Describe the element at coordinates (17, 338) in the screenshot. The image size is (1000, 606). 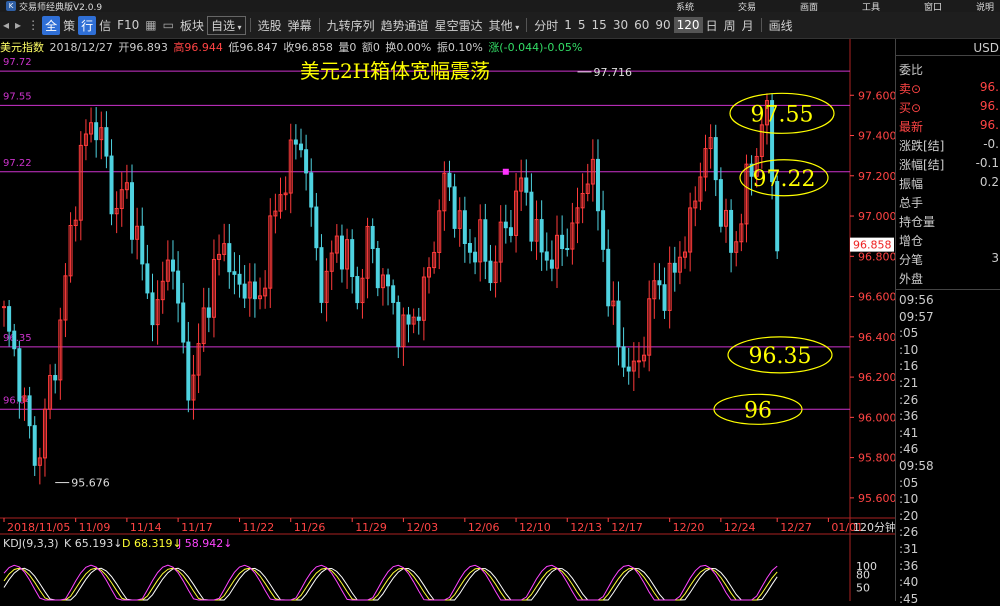
I see `level-label: 96.35` at that location.